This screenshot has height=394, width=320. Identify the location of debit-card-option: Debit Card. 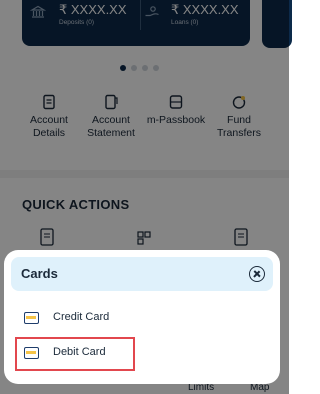
(75, 354).